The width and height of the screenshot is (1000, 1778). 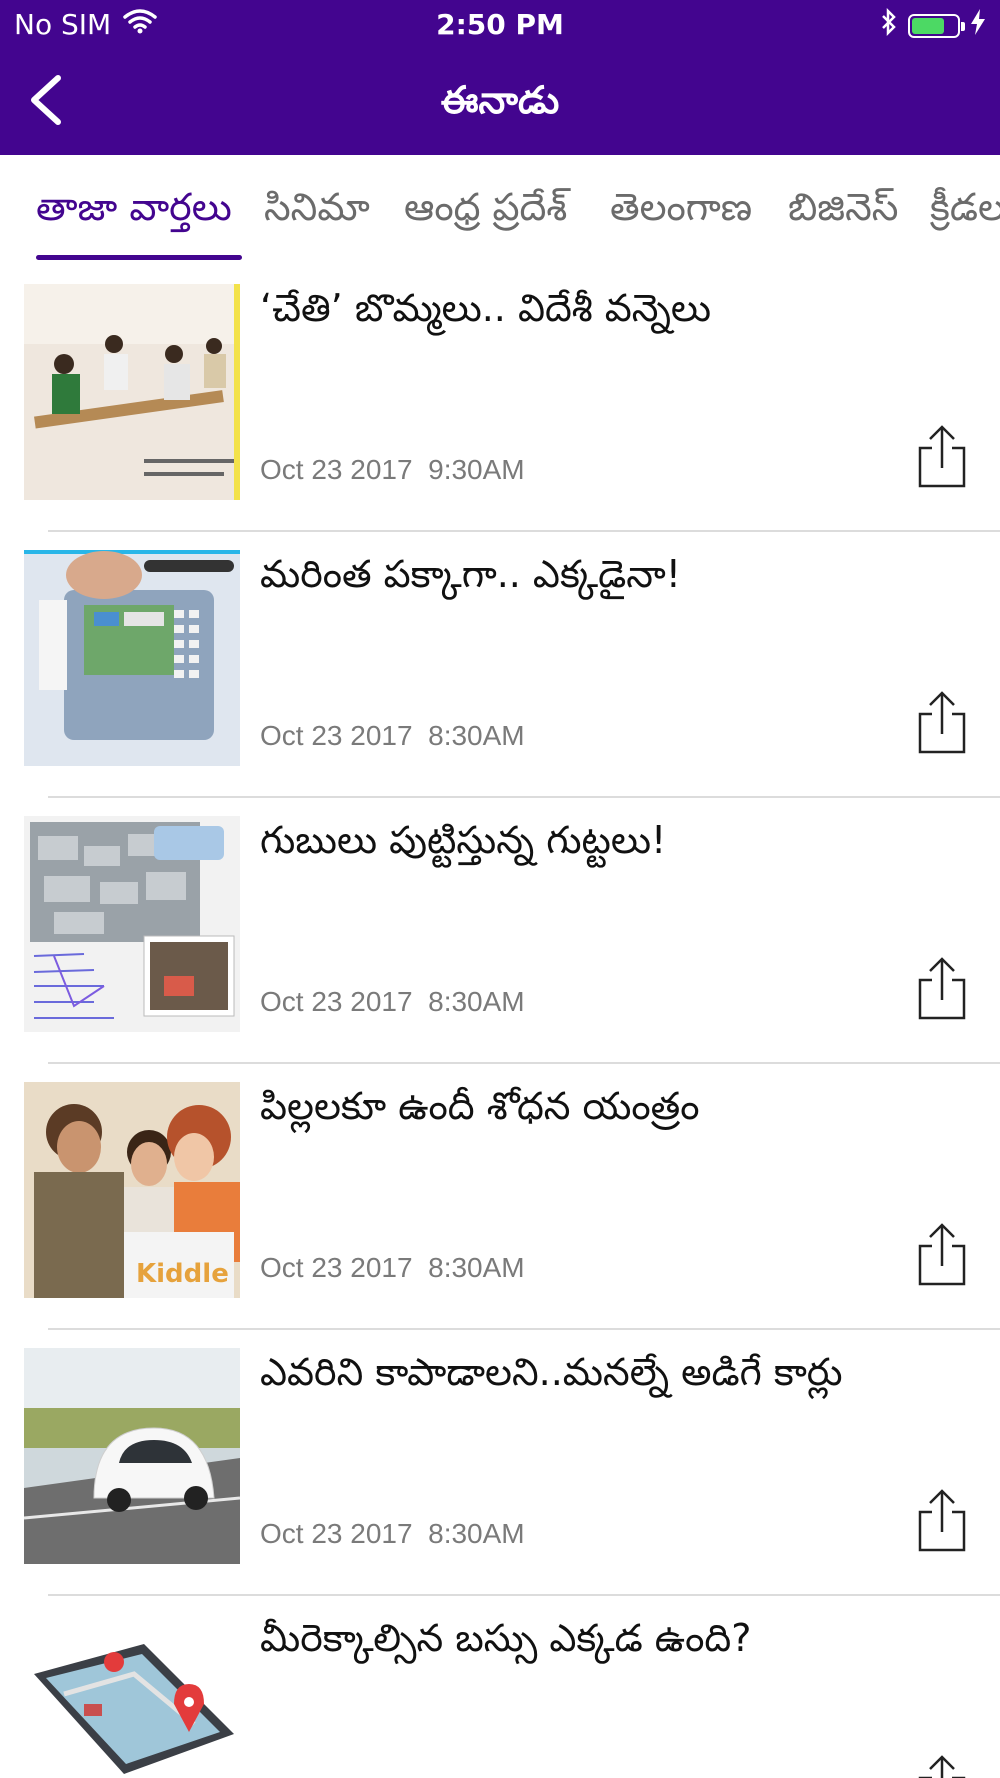 I want to click on tab-business: బిజినెస్, so click(x=843, y=212).